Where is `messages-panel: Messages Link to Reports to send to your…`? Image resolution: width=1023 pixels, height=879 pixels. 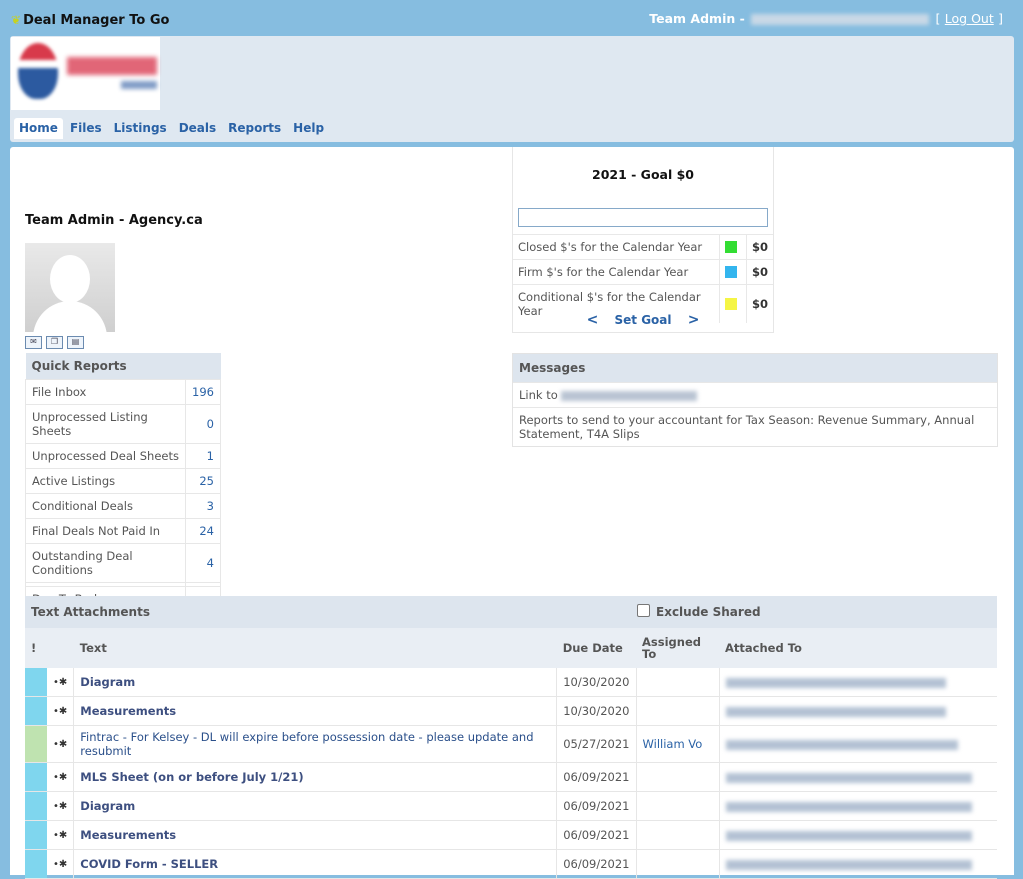
messages-panel: Messages Link to Reports to send to your… is located at coordinates (755, 400).